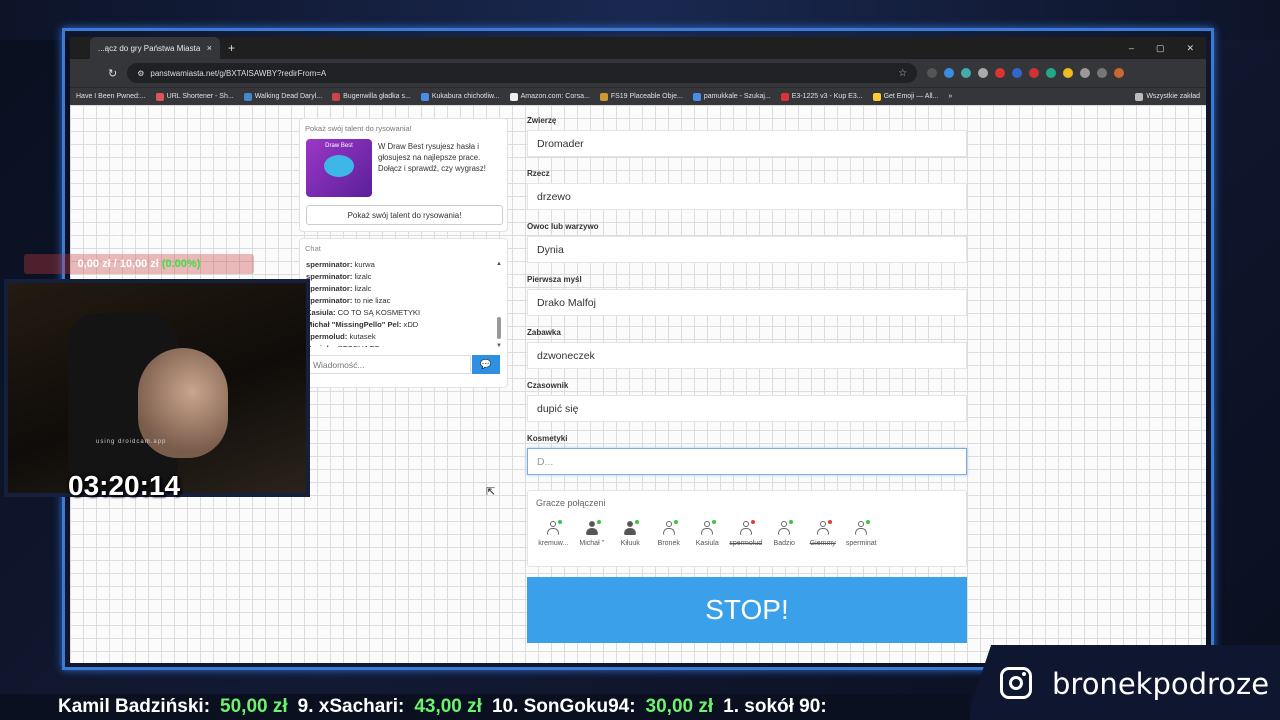 The width and height of the screenshot is (1280, 720). Describe the element at coordinates (746, 543) in the screenshot. I see `player-name: spermolud` at that location.